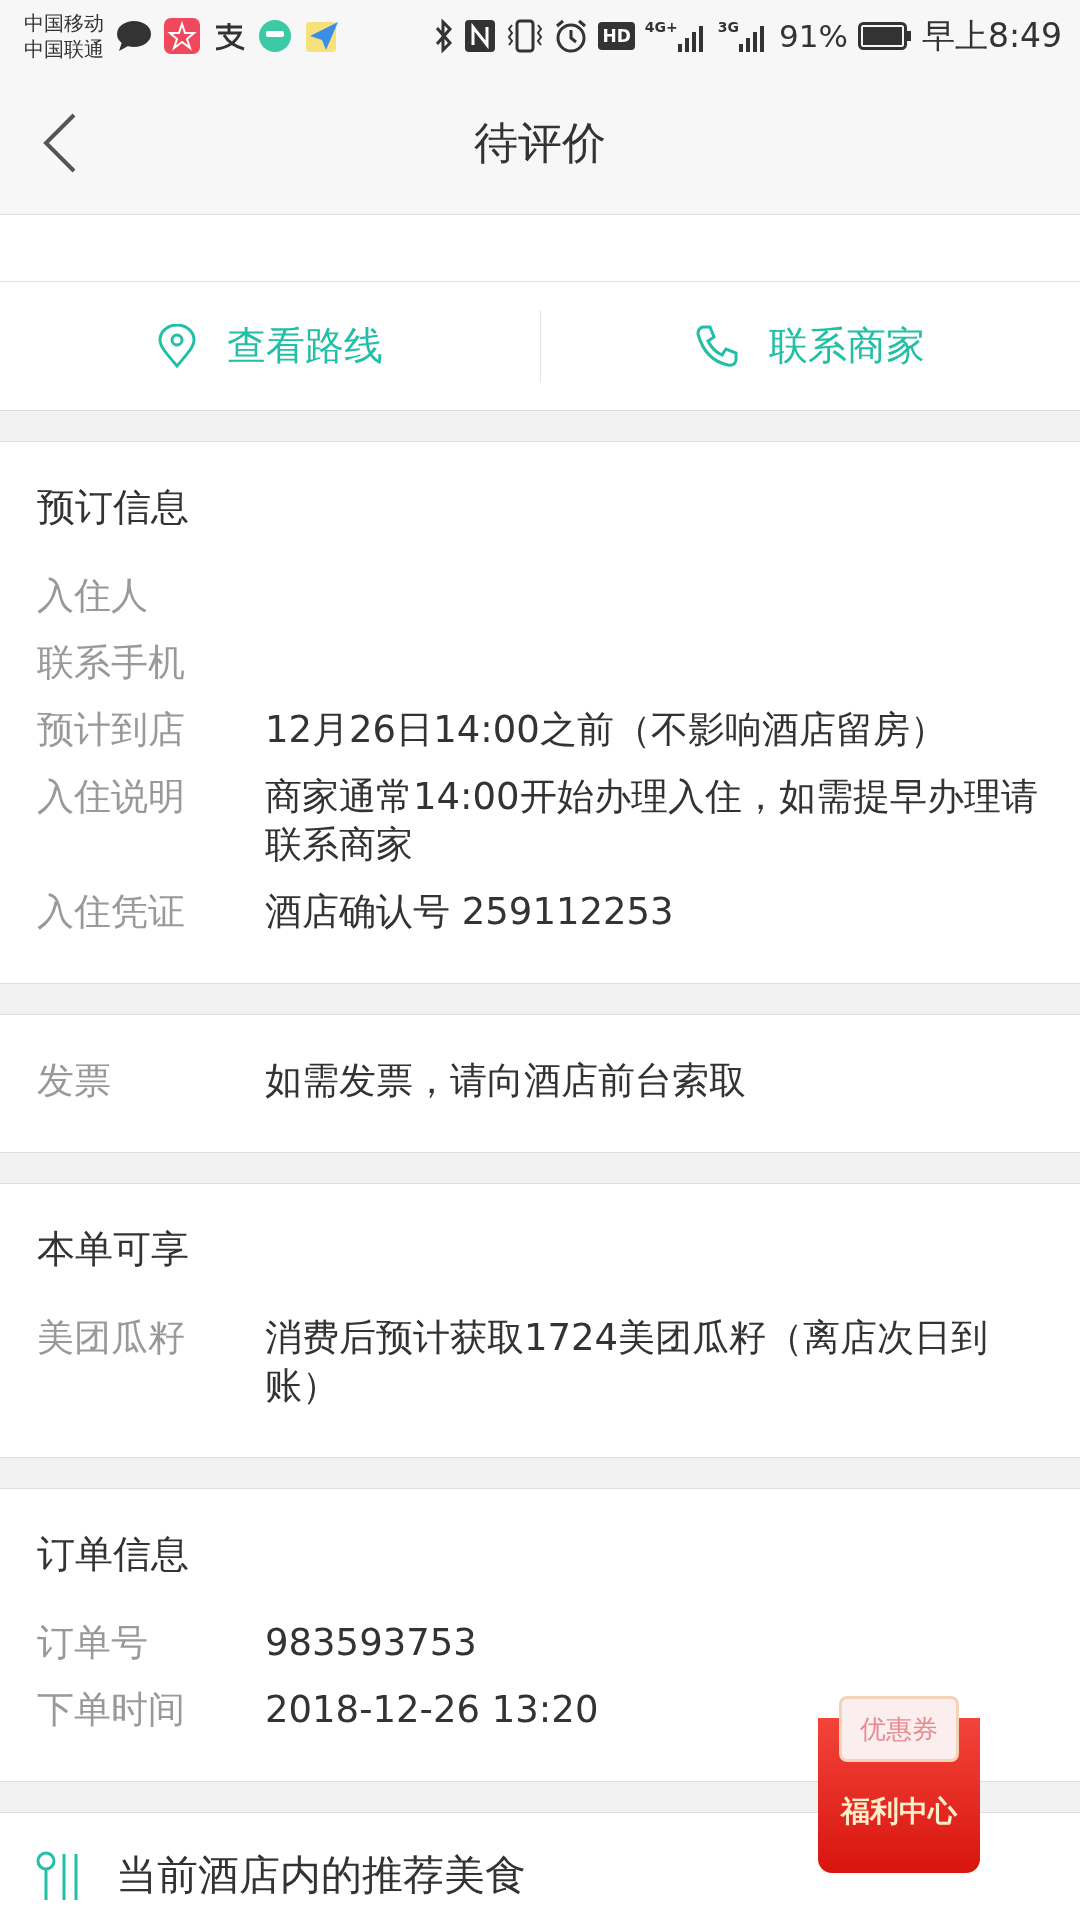  Describe the element at coordinates (321, 1875) in the screenshot. I see `section-title: 当前酒店内的推荐美食` at that location.